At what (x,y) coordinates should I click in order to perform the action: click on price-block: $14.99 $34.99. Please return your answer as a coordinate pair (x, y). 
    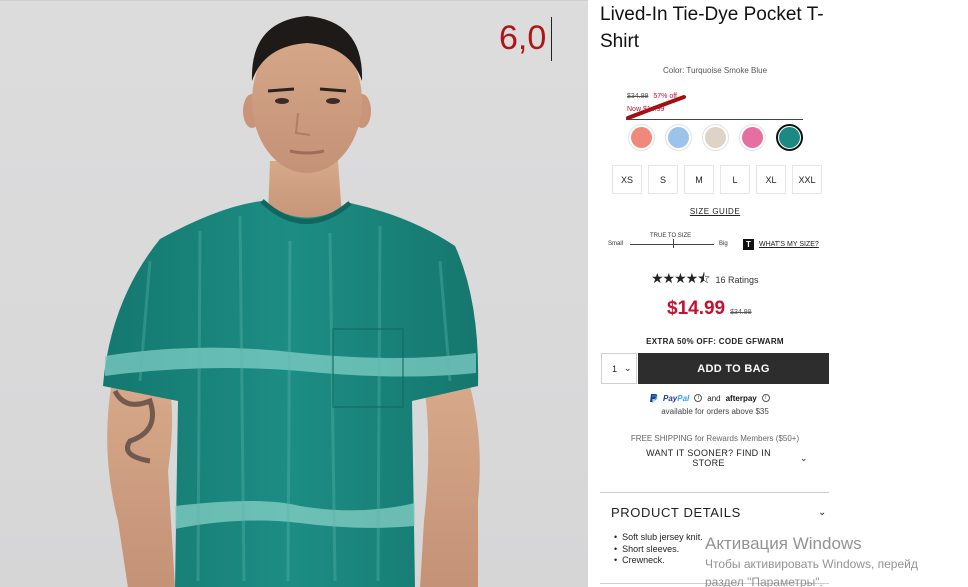
    Looking at the image, I should click on (709, 309).